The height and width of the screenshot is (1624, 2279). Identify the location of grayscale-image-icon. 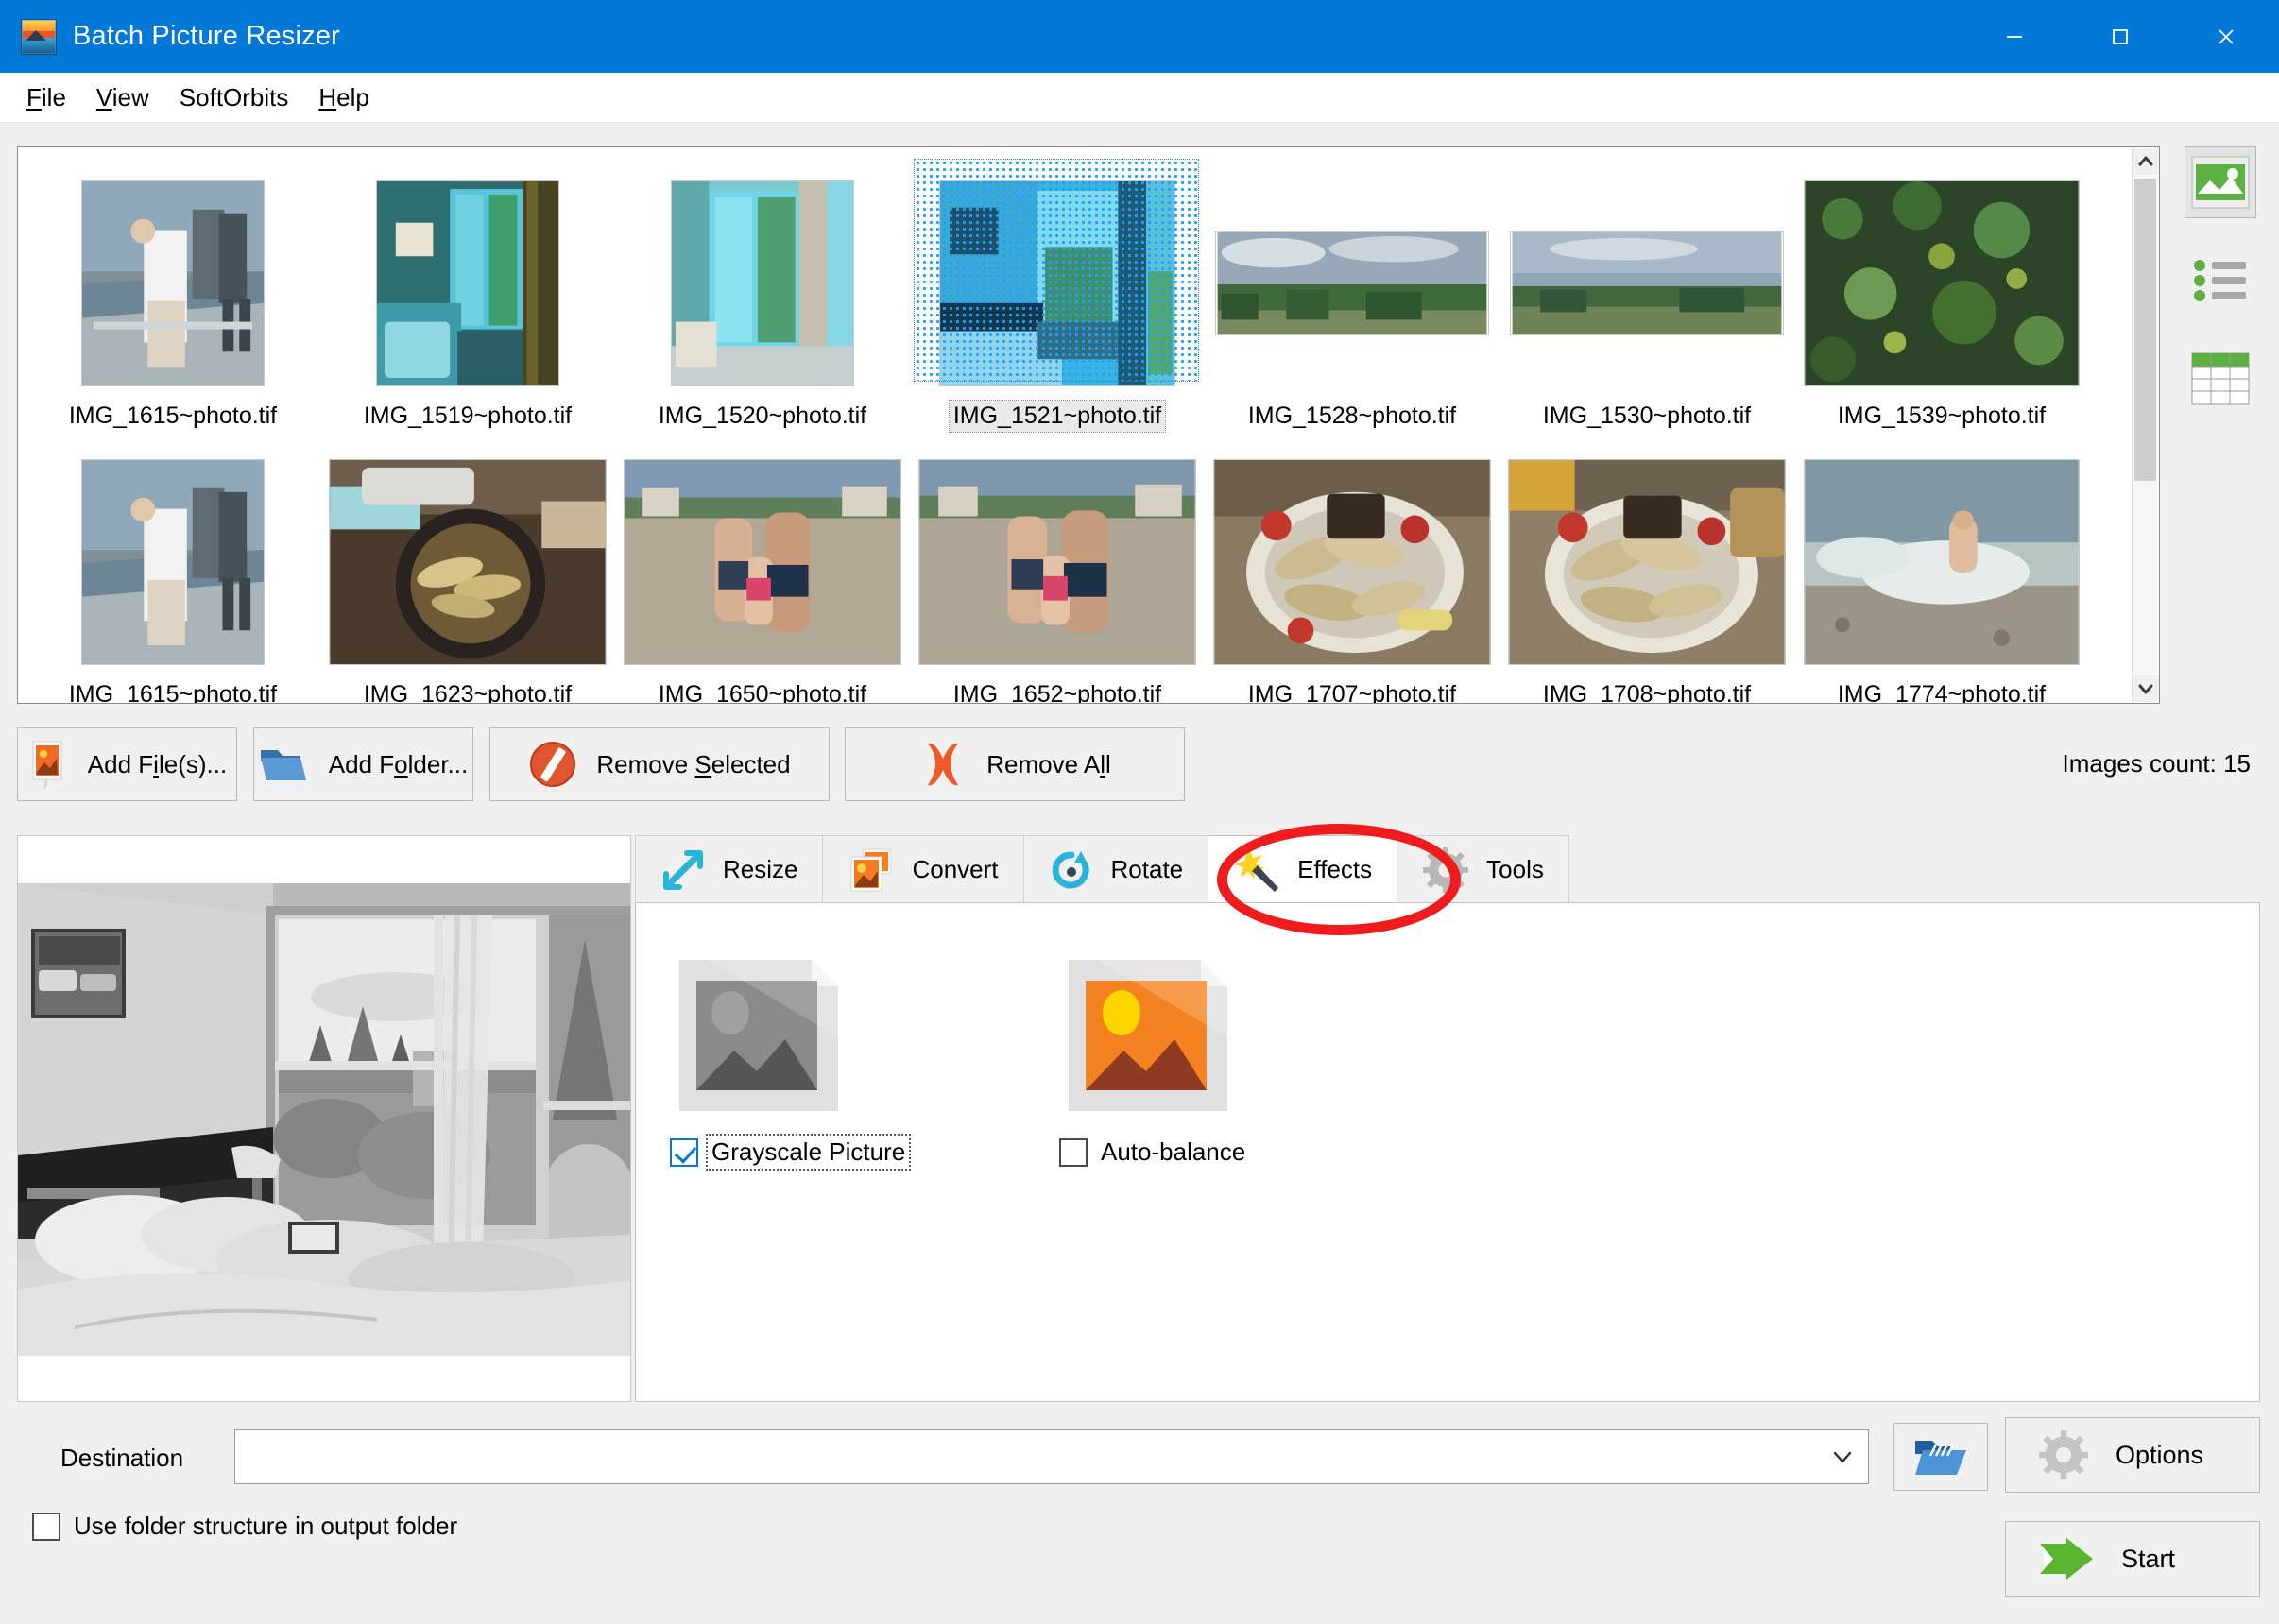
(758, 1035).